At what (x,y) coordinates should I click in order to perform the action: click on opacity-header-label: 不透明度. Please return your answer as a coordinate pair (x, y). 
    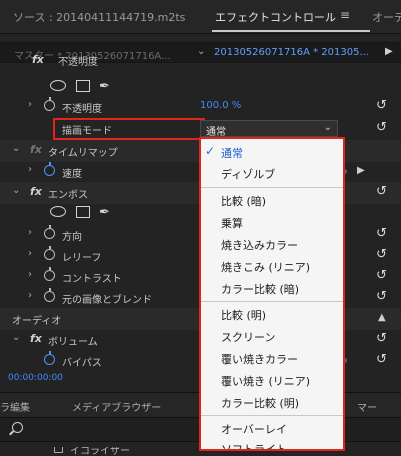
    Looking at the image, I should click on (78, 62).